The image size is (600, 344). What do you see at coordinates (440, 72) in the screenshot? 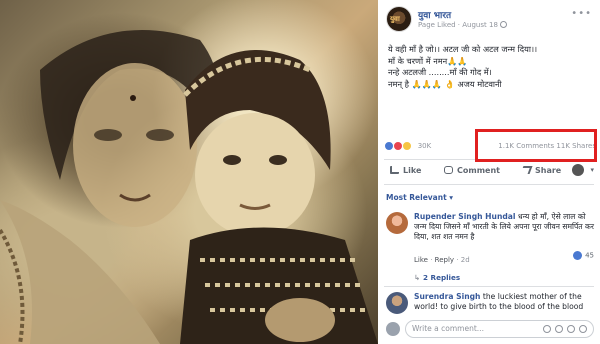
I see `post-line: नन्हे अटलजी ........माँ की गोद में।` at bounding box center [440, 72].